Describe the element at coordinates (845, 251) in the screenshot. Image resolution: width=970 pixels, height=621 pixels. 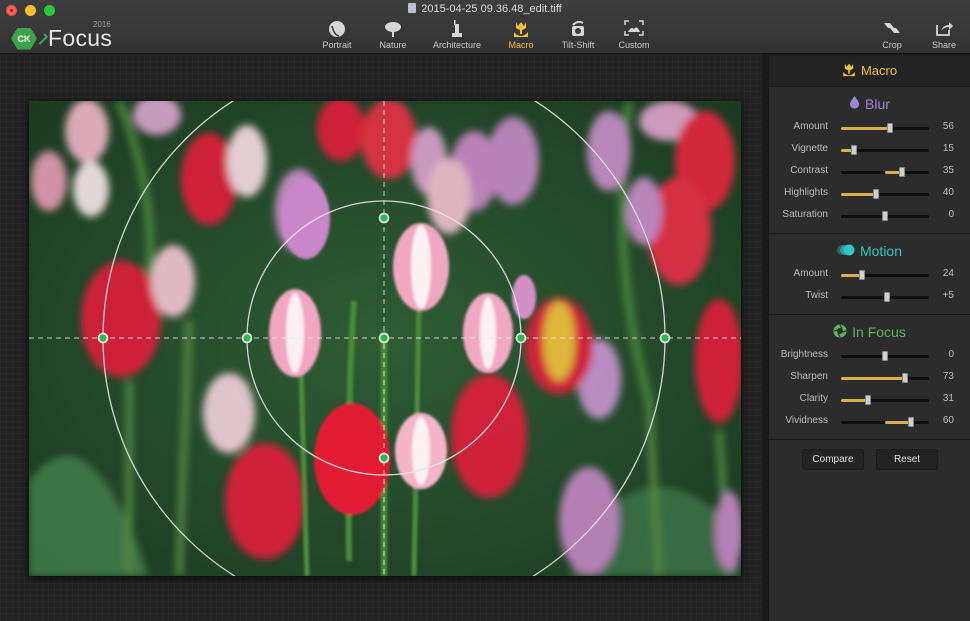
I see `motion-icon` at that location.